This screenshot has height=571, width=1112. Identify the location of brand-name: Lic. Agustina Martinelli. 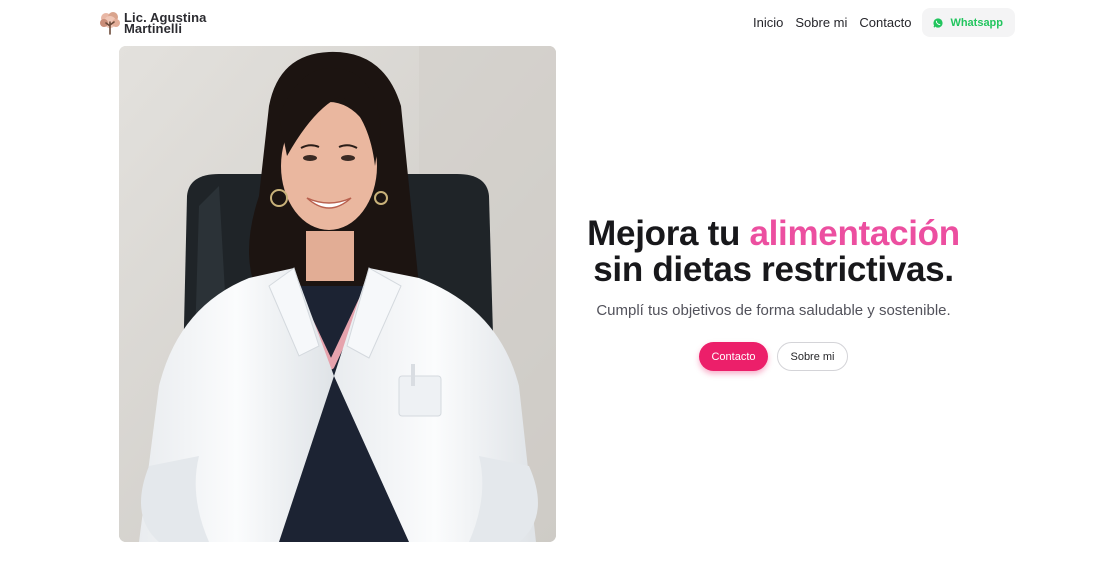
(165, 23).